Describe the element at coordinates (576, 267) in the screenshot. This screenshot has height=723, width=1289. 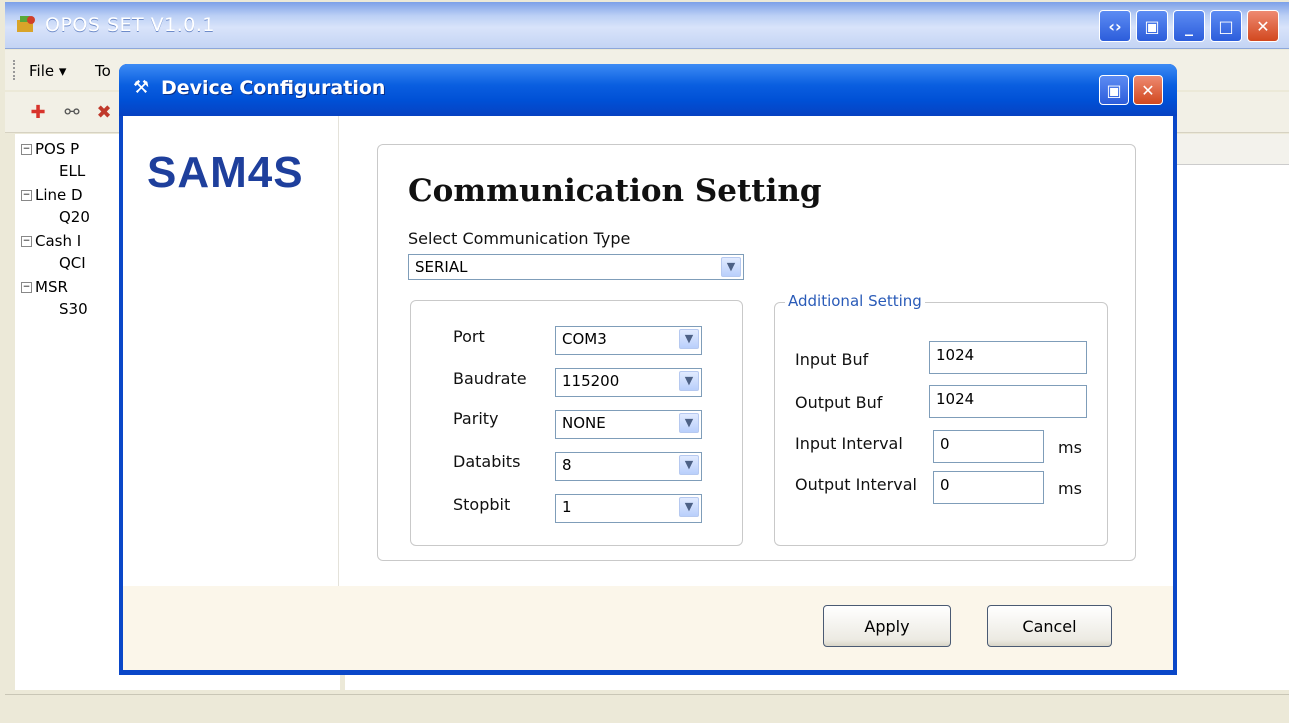
I see `comm-type-select: SERIAL ▼` at that location.